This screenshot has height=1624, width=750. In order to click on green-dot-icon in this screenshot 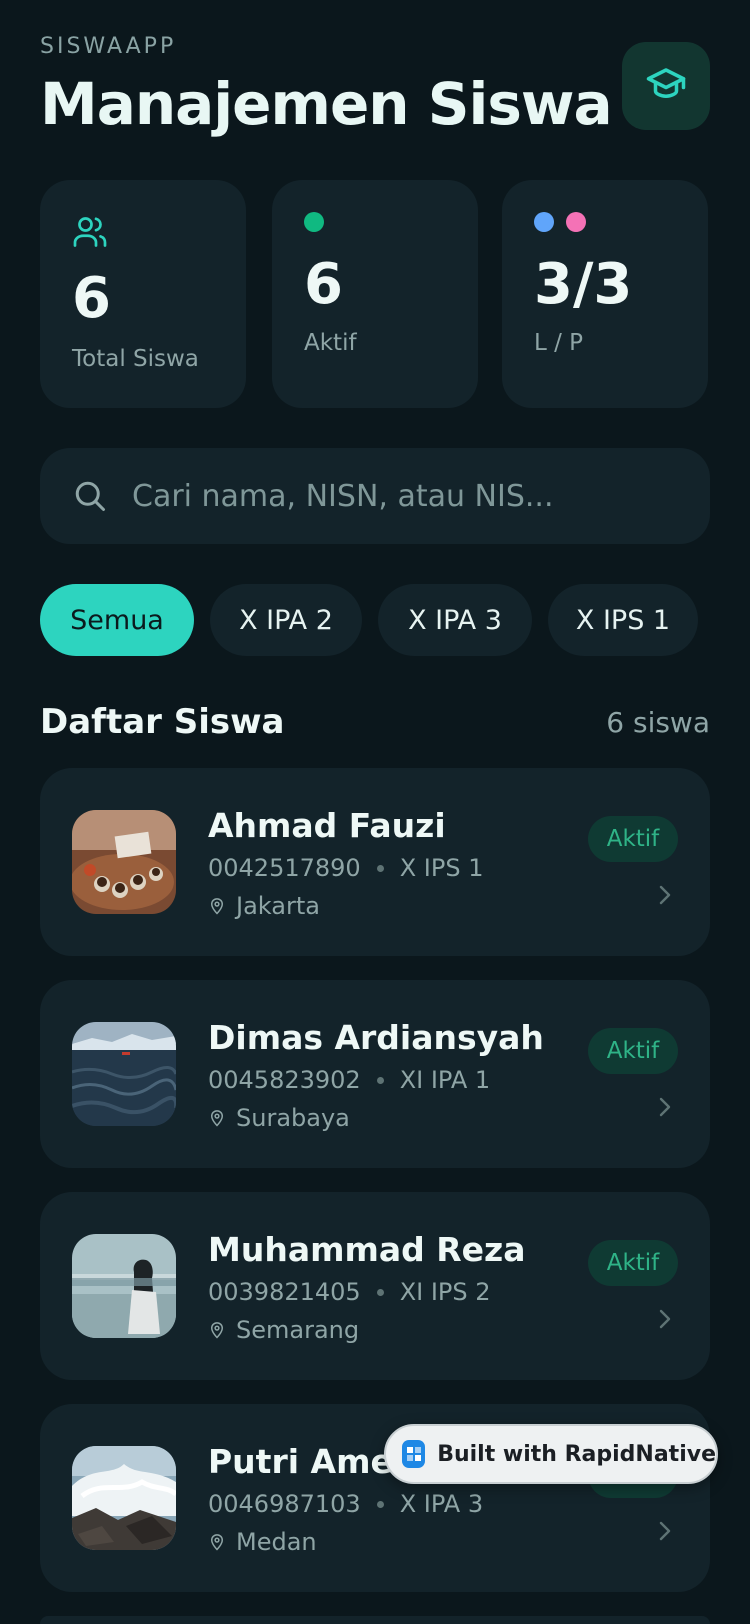, I will do `click(314, 222)`.